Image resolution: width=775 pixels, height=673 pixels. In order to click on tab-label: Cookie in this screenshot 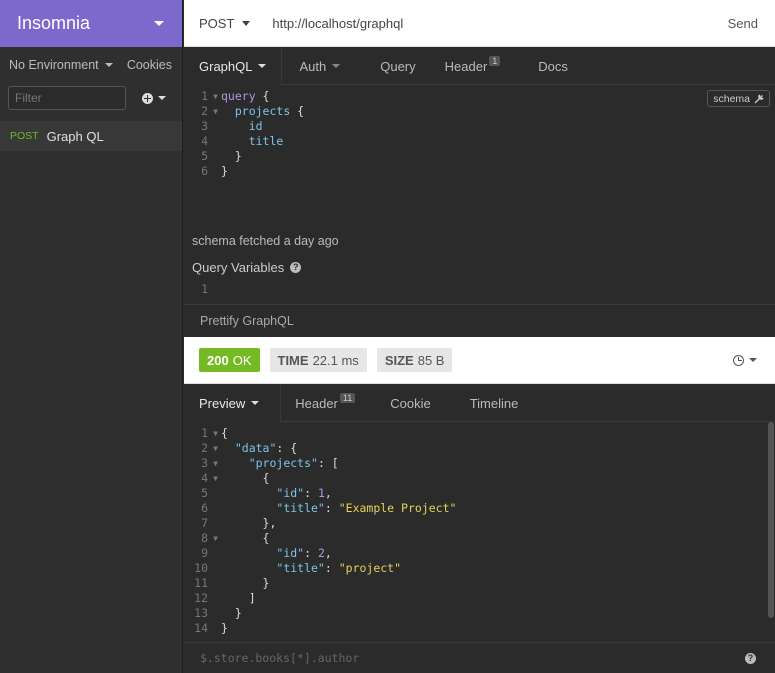, I will do `click(410, 403)`.